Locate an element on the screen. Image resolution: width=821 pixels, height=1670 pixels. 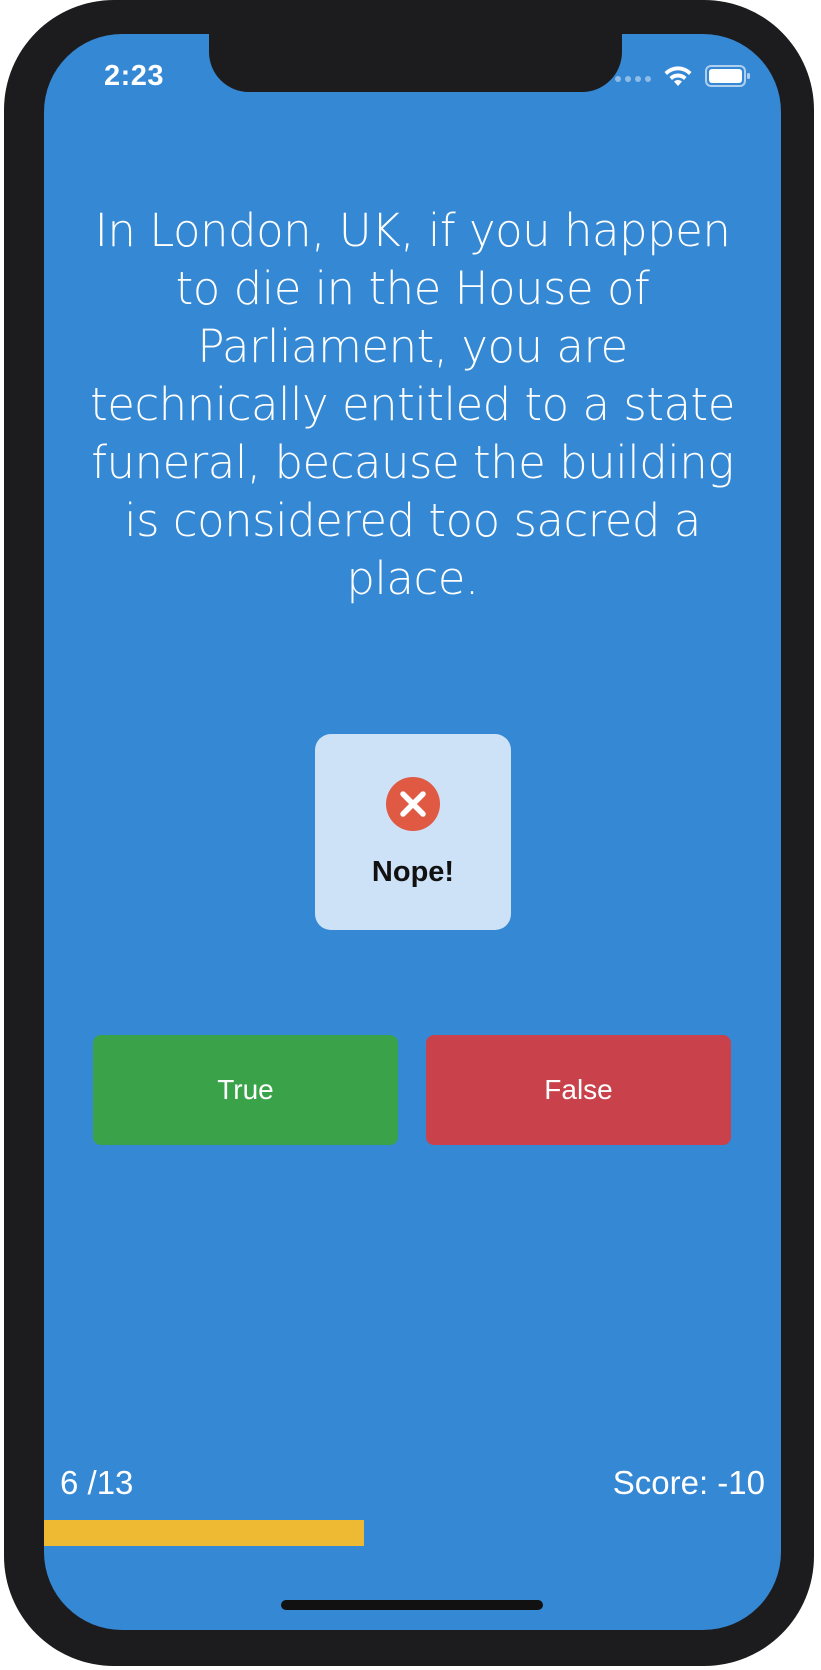
feedback-label: Nope! is located at coordinates (413, 872).